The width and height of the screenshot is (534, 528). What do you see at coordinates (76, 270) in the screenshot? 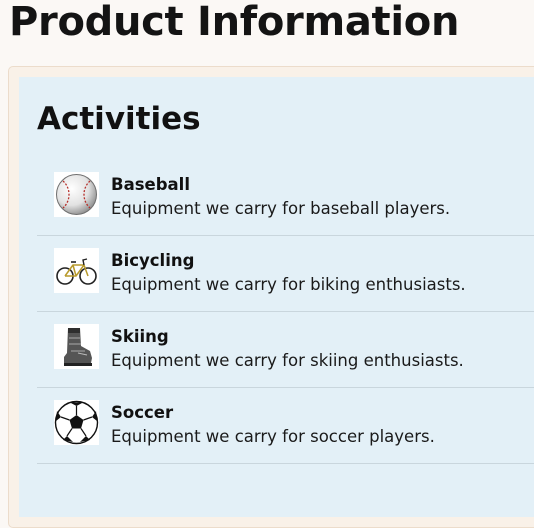
I see `bicycle-icon` at bounding box center [76, 270].